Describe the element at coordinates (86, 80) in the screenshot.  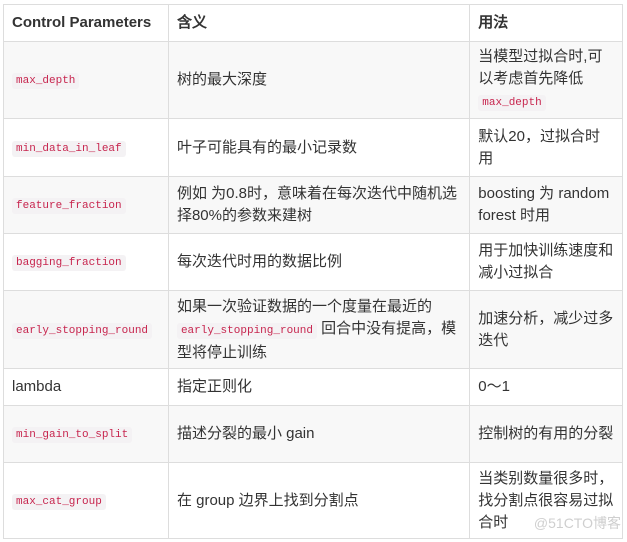
I see `param-cell: max_depth` at that location.